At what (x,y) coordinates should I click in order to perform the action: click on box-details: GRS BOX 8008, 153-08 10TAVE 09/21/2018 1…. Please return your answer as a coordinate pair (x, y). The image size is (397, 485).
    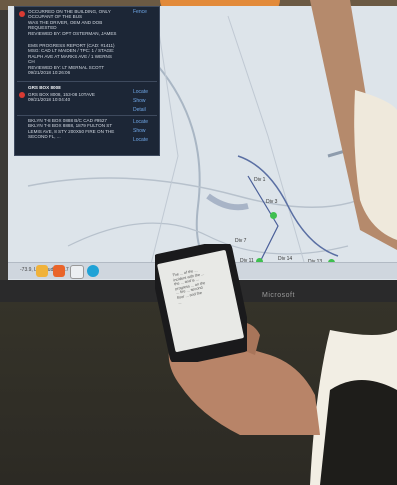
    Looking at the image, I should click on (61, 97).